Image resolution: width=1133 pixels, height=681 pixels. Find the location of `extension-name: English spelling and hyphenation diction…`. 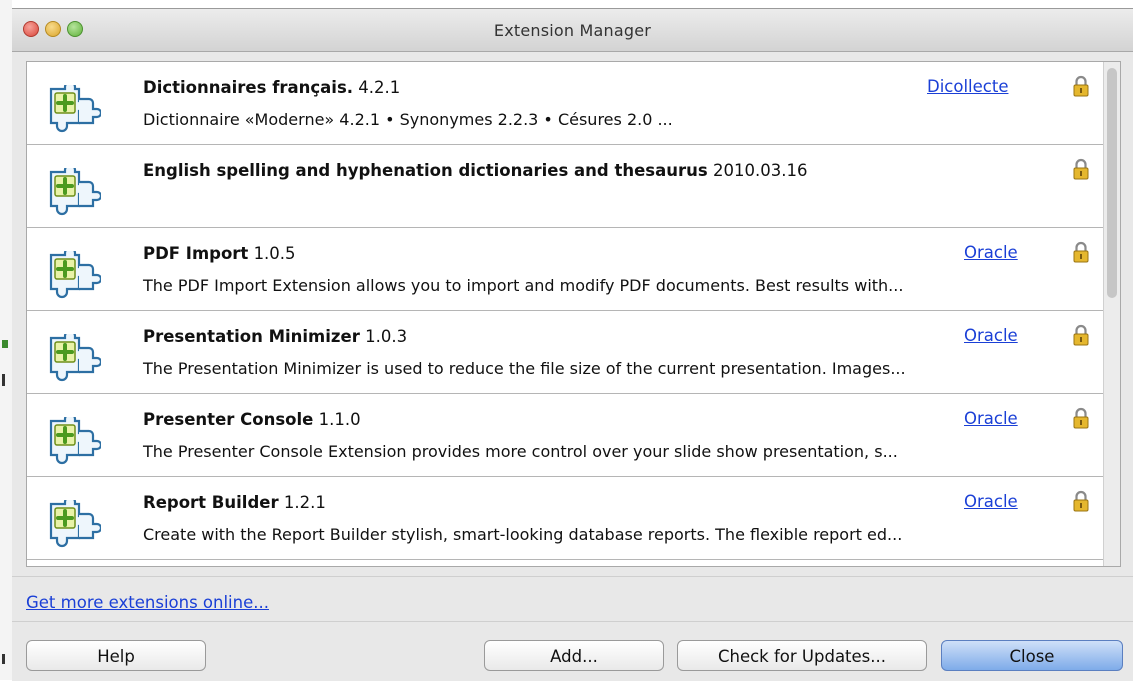

extension-name: English spelling and hyphenation diction… is located at coordinates (425, 170).